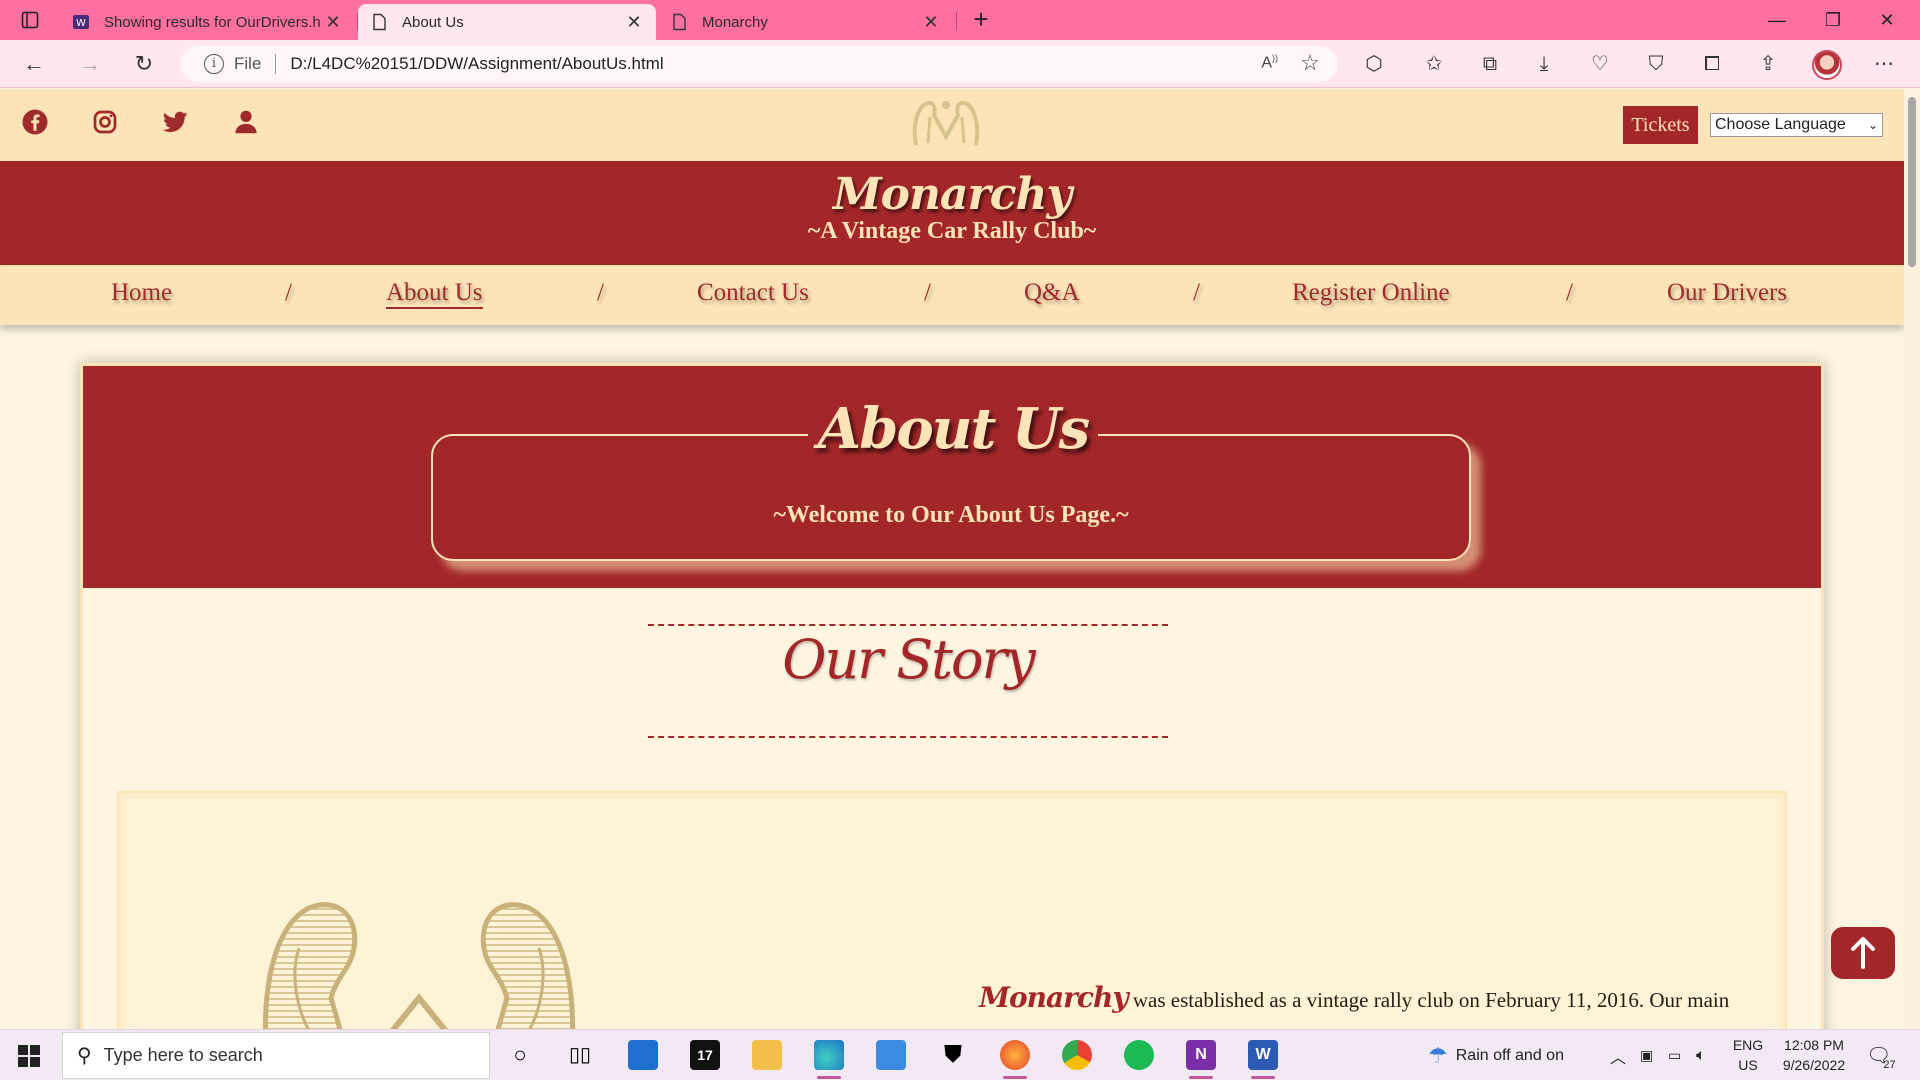 The image size is (1920, 1080). I want to click on info-icon: i, so click(214, 64).